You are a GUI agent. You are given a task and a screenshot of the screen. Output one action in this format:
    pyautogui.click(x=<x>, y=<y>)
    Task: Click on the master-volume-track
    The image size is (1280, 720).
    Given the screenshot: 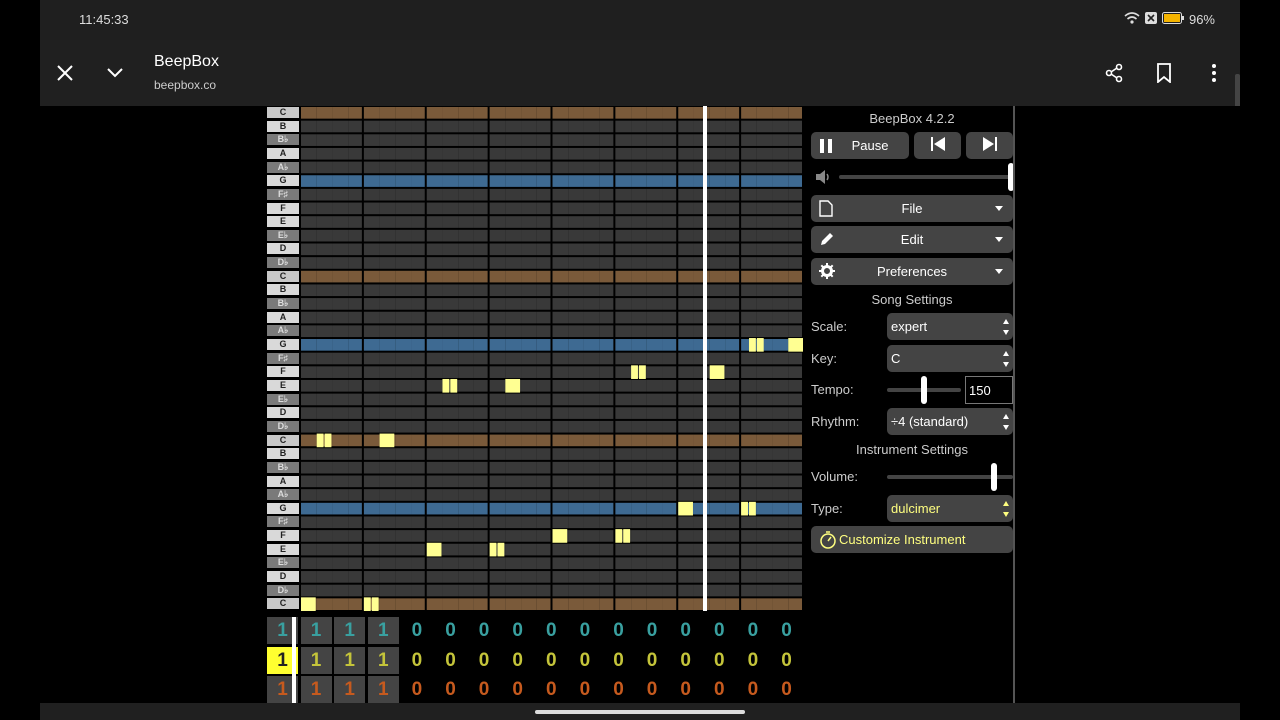 What is the action you would take?
    pyautogui.click(x=925, y=177)
    